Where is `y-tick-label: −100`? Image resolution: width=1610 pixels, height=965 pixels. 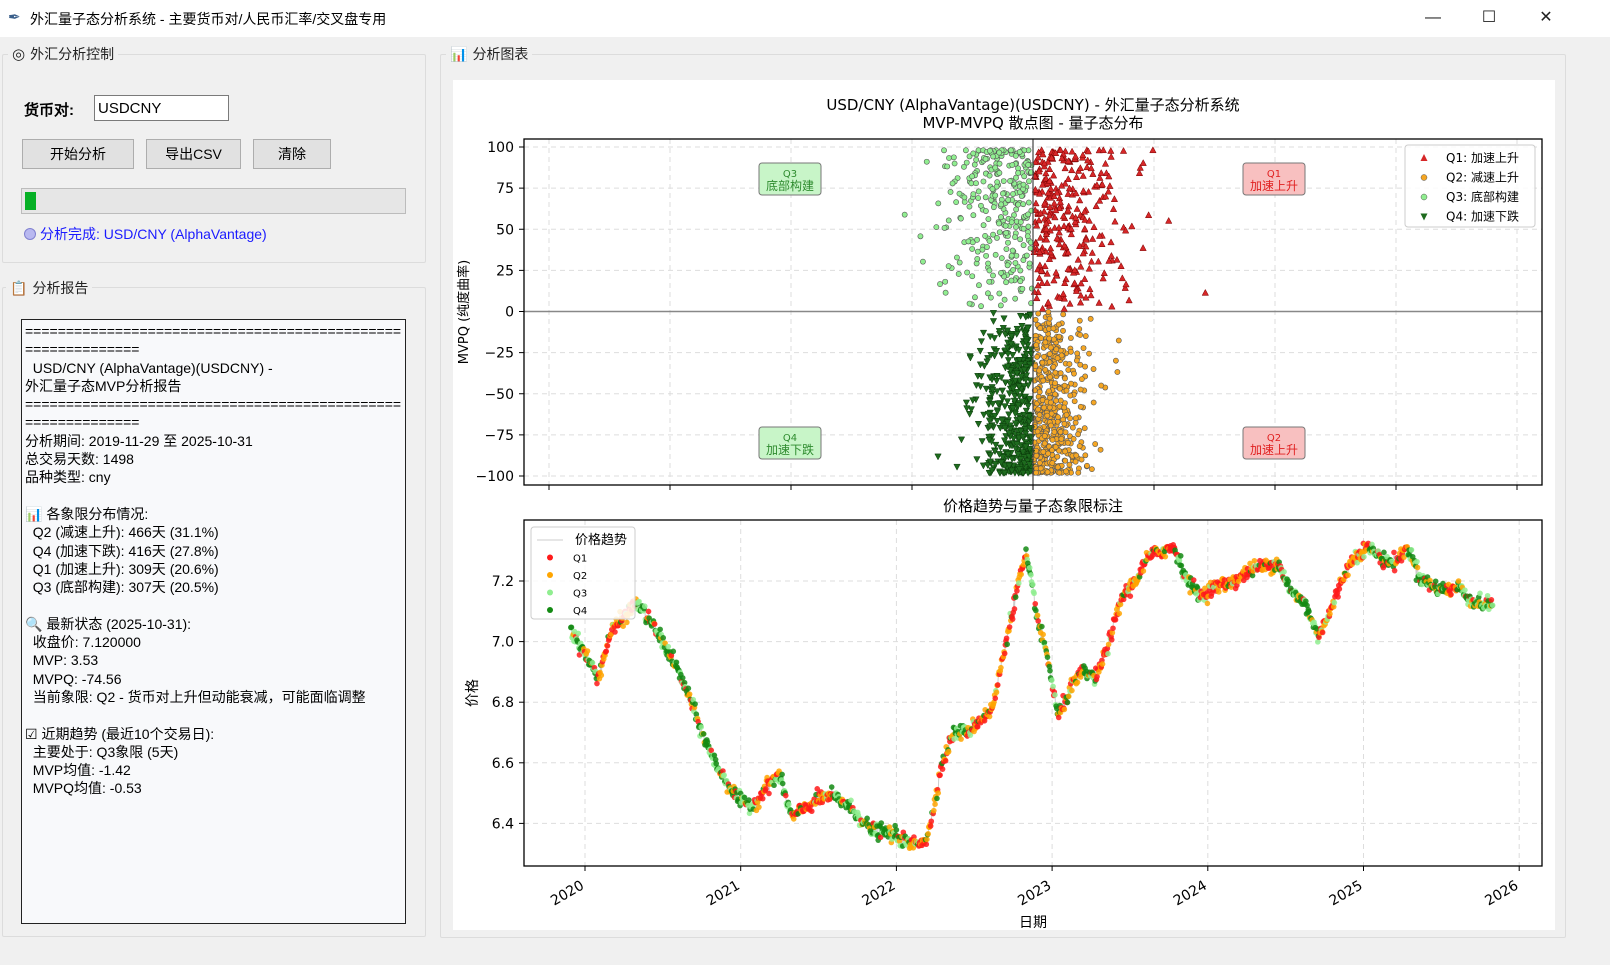 y-tick-label: −100 is located at coordinates (495, 477).